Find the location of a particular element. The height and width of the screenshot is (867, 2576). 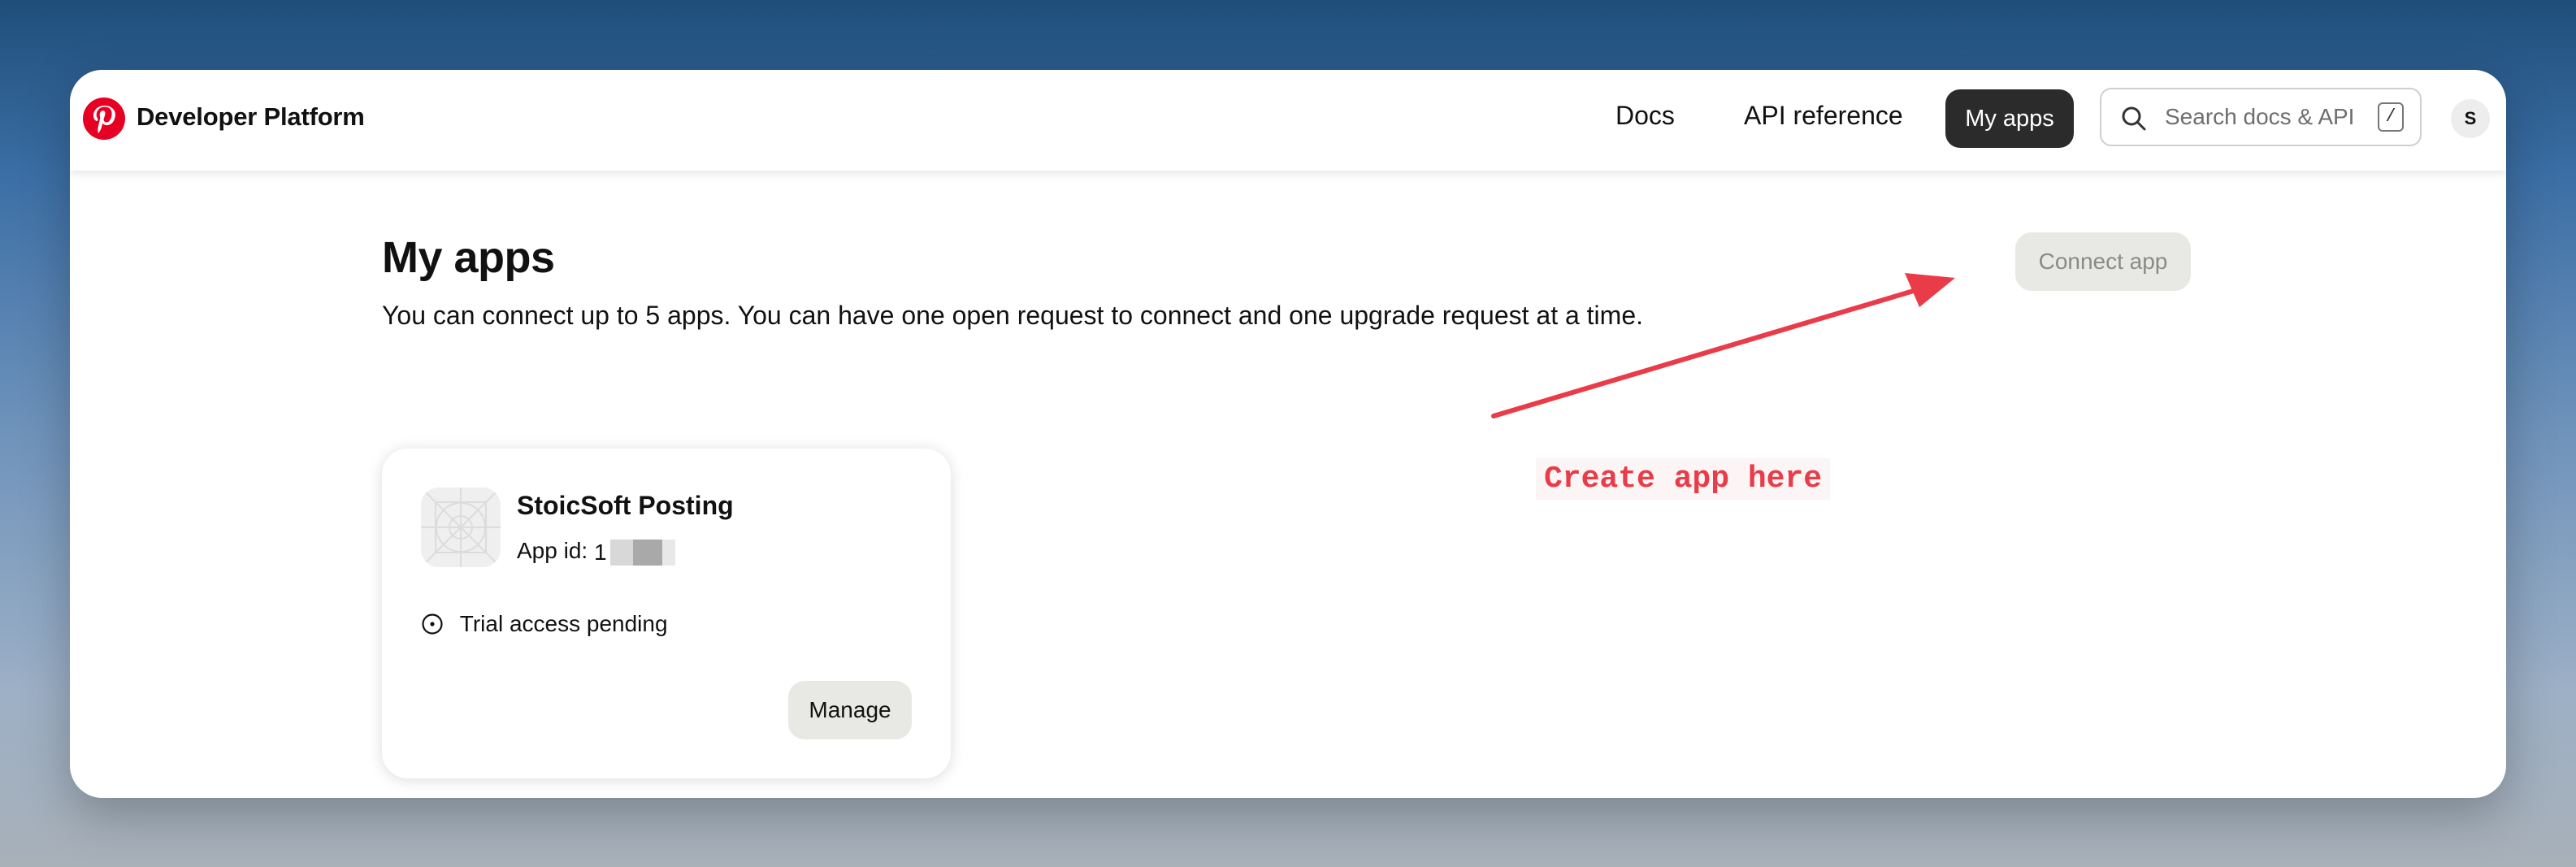

brand-title: Developer Platform is located at coordinates (251, 117).